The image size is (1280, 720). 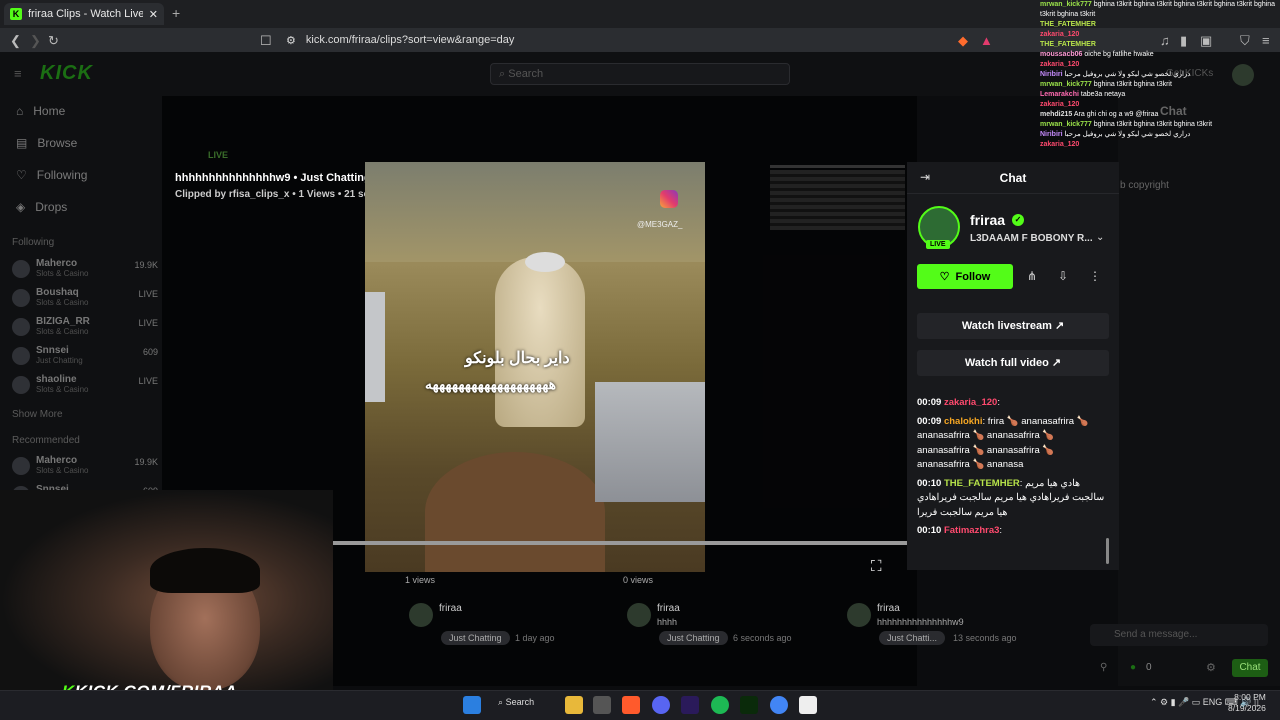 I want to click on download-icon: ⇩, so click(x=1063, y=276).